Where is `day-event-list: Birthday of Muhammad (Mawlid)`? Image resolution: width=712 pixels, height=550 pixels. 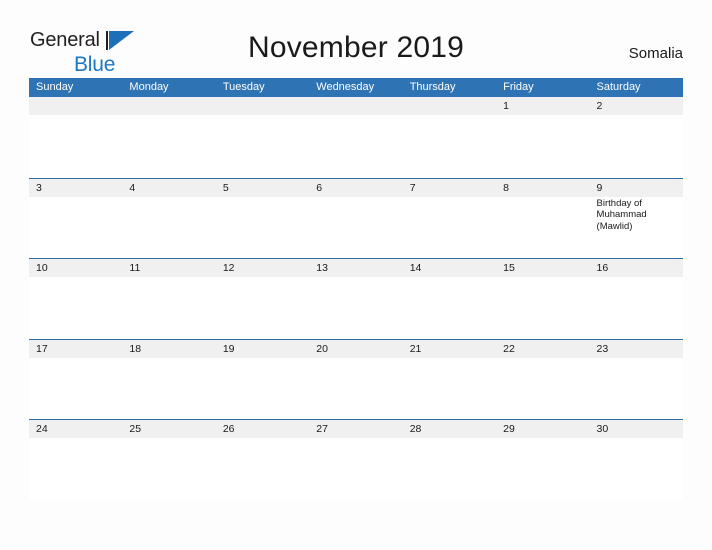 day-event-list: Birthday of Muhammad (Mawlid) is located at coordinates (636, 215).